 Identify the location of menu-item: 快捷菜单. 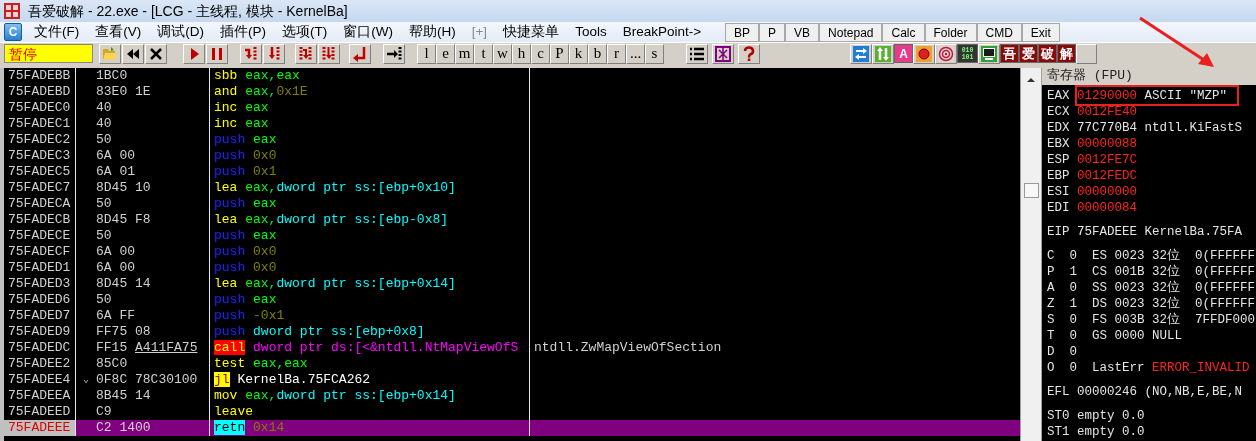
(531, 32).